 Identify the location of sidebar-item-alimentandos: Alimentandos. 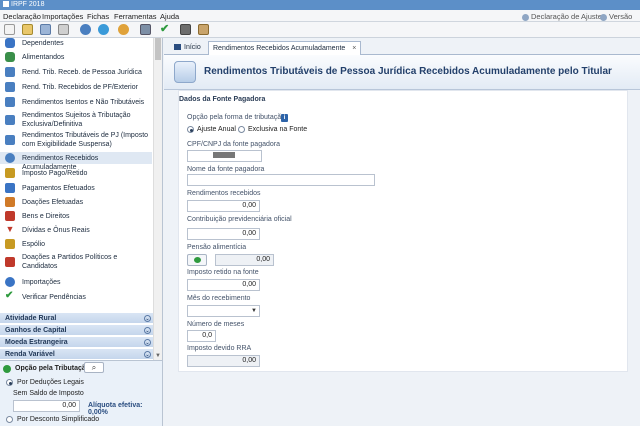
(76, 56).